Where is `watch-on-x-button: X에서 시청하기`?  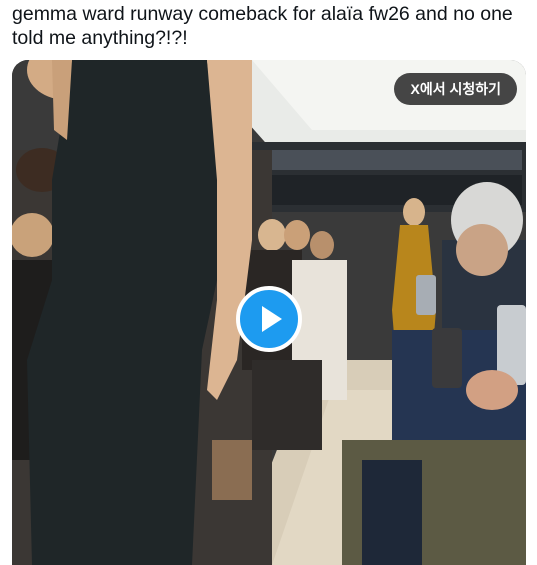
watch-on-x-button: X에서 시청하기 is located at coordinates (455, 89).